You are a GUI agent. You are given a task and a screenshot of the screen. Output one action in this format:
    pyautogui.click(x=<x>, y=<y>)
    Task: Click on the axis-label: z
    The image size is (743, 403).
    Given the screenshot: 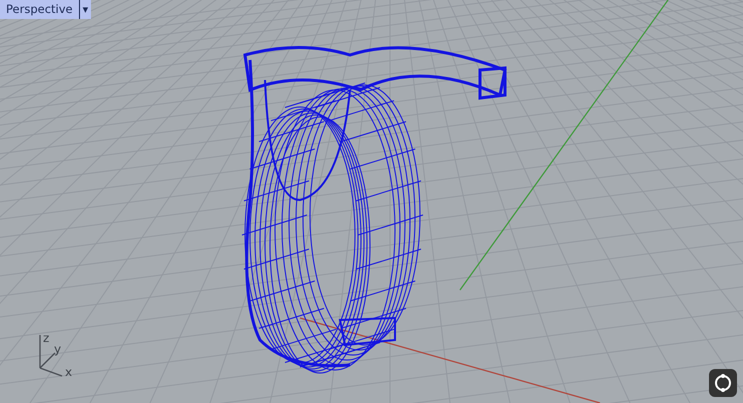 What is the action you would take?
    pyautogui.click(x=46, y=338)
    